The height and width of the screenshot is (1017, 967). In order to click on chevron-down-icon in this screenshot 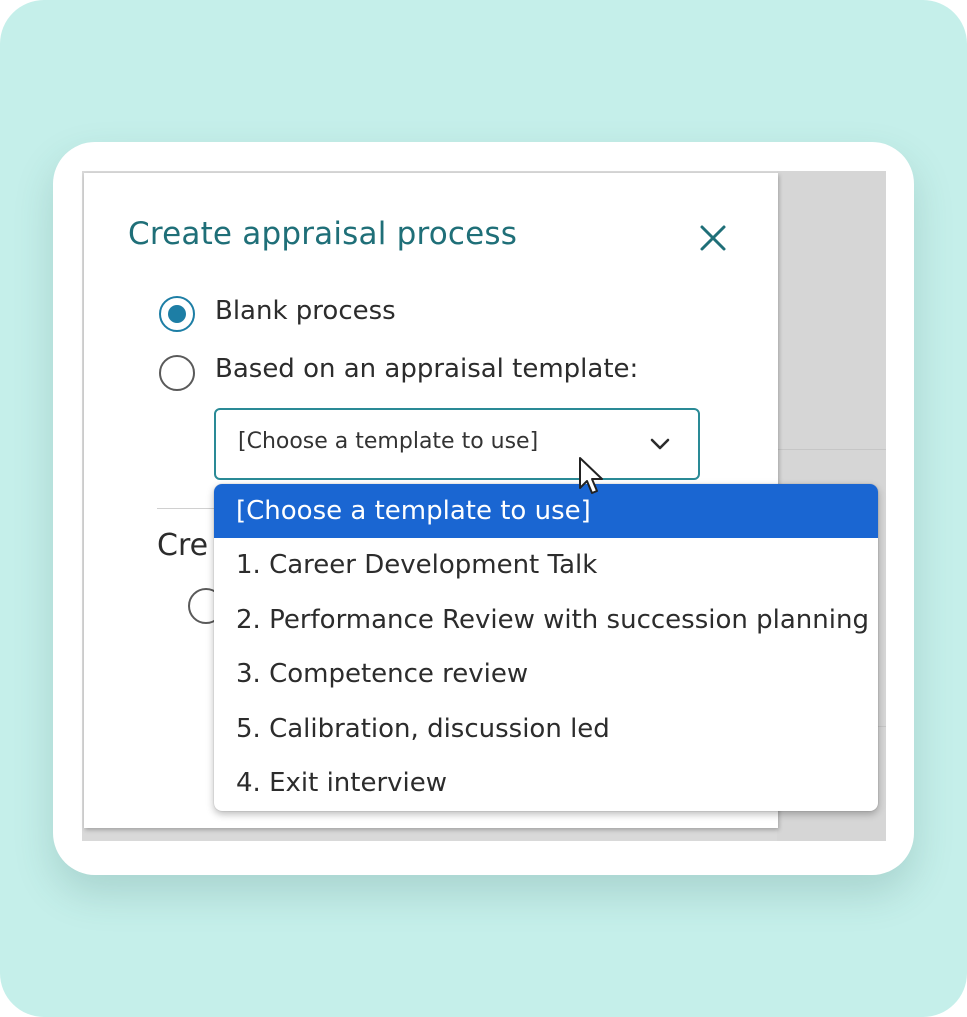, I will do `click(660, 444)`.